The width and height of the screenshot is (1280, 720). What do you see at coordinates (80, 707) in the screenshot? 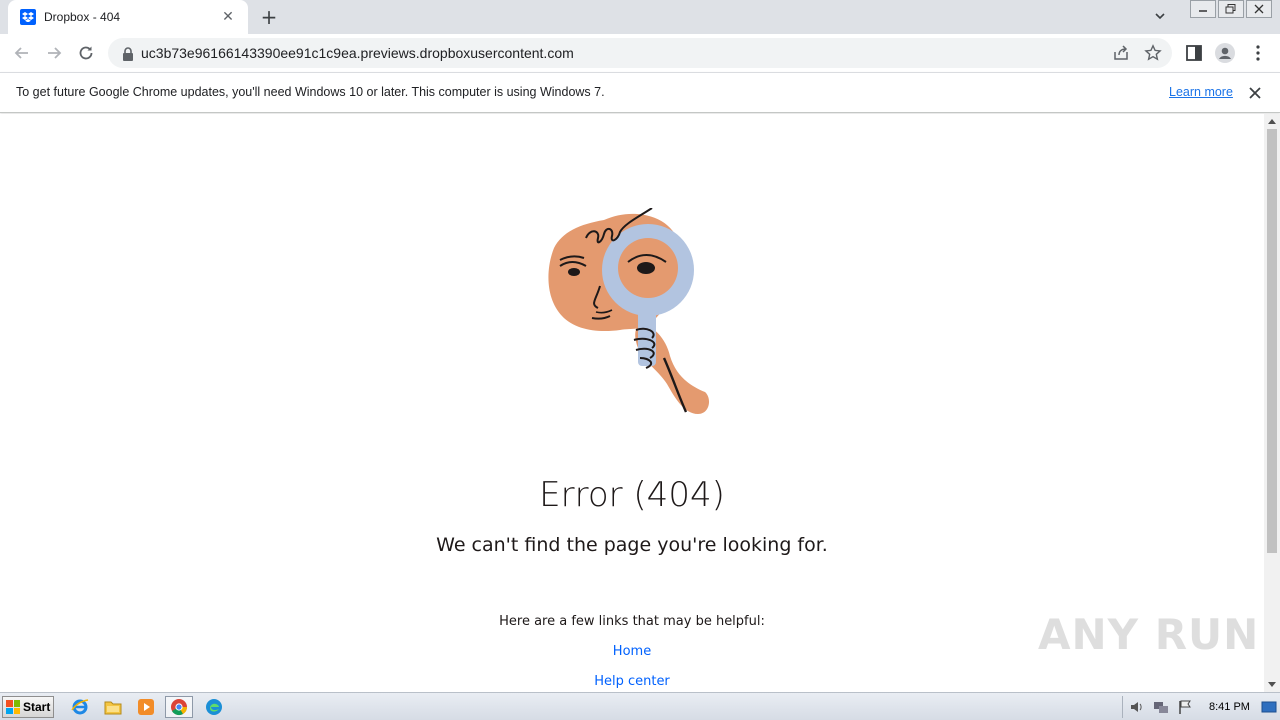
I see `internet-explorer-icon` at bounding box center [80, 707].